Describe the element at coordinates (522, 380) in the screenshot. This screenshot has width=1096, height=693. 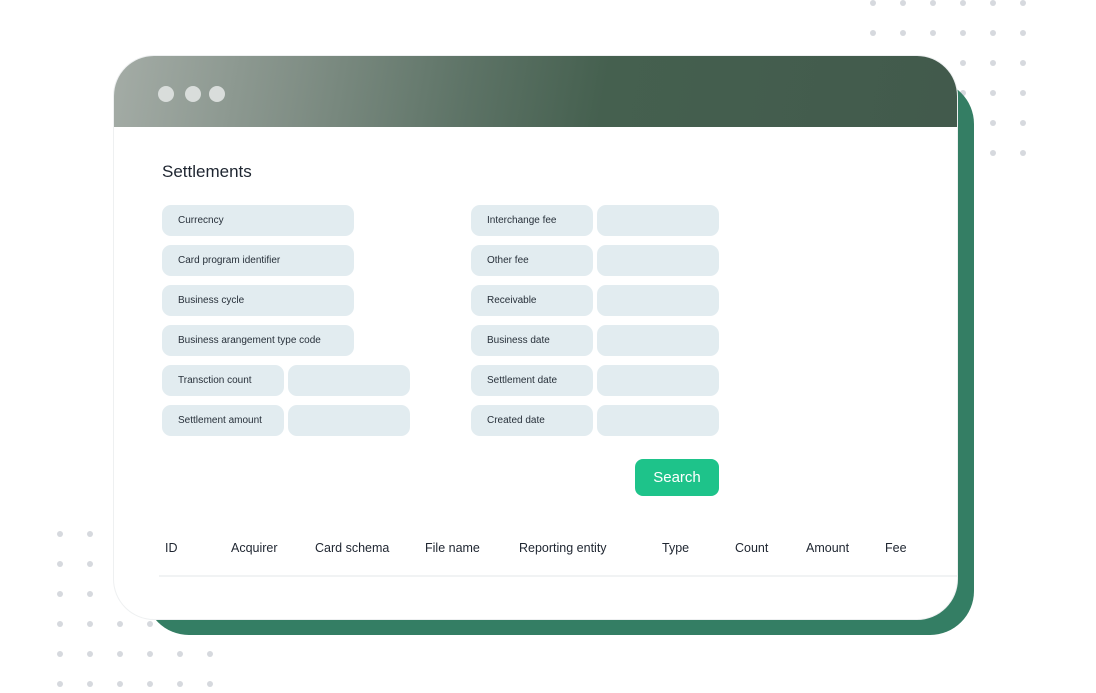
I see `filter-label: Settlement date` at that location.